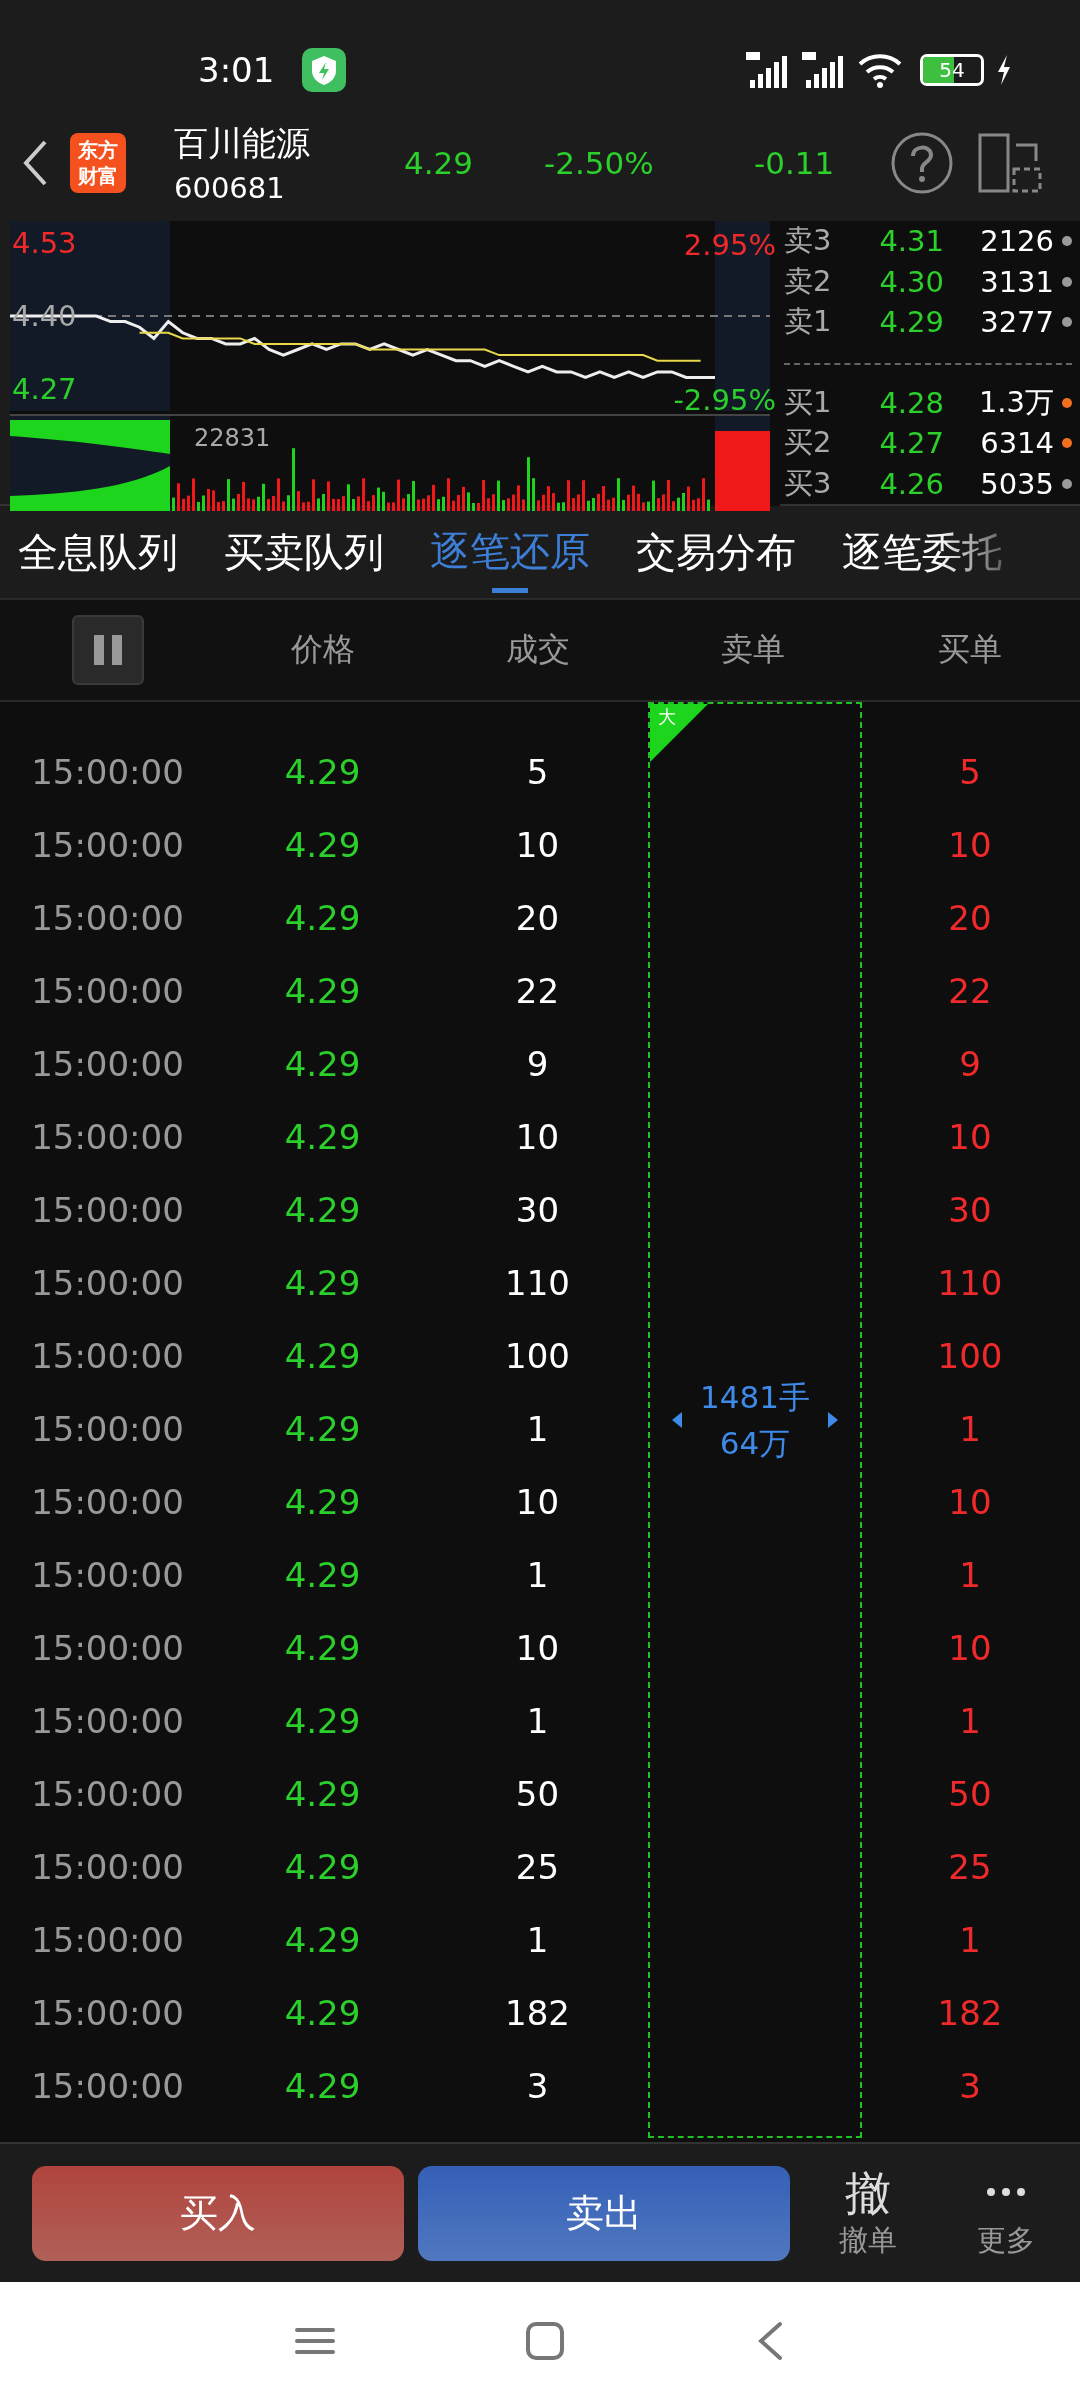  I want to click on y-axis-label: 4.53, so click(44, 243).